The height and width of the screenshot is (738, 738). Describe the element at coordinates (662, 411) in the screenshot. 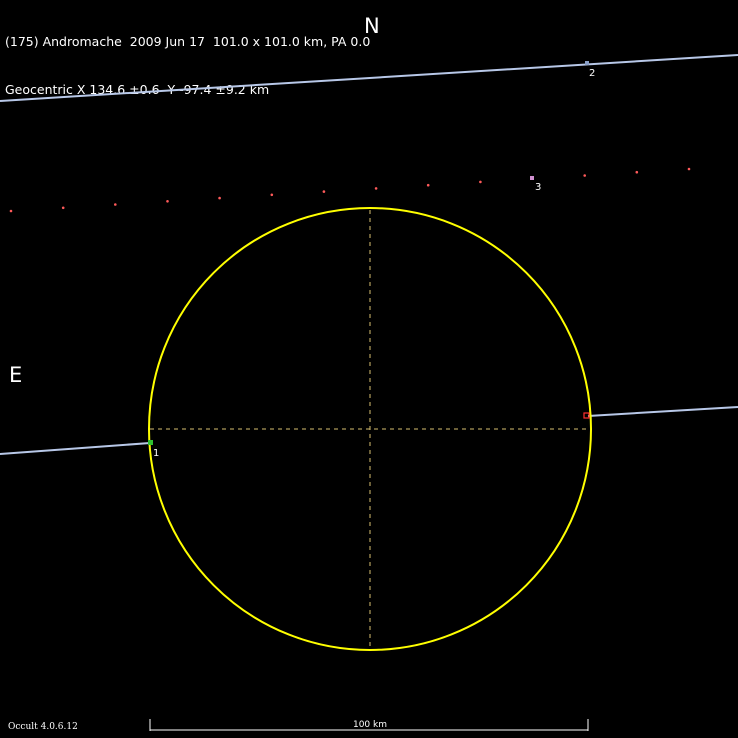

I see `chord-line-1-right` at that location.